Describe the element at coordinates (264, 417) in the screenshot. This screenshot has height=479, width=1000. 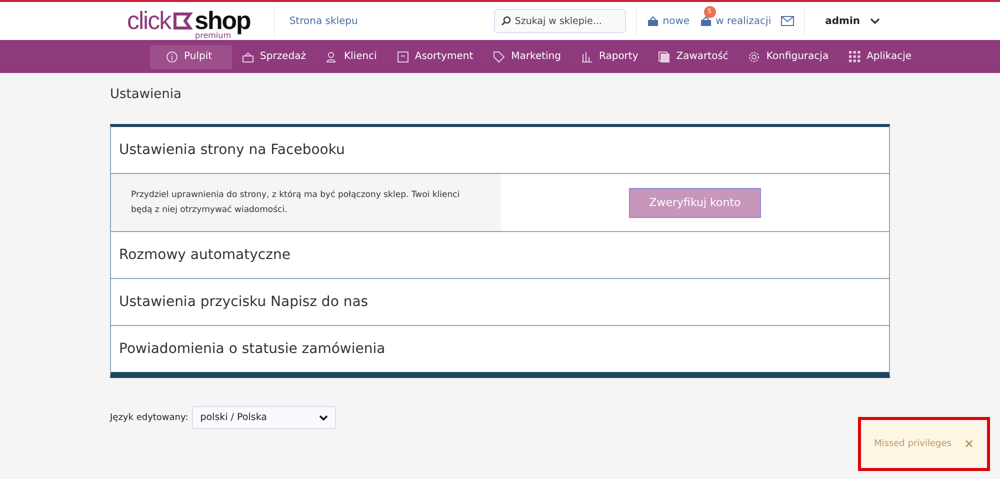
I see `language-select: polski / Polska` at that location.